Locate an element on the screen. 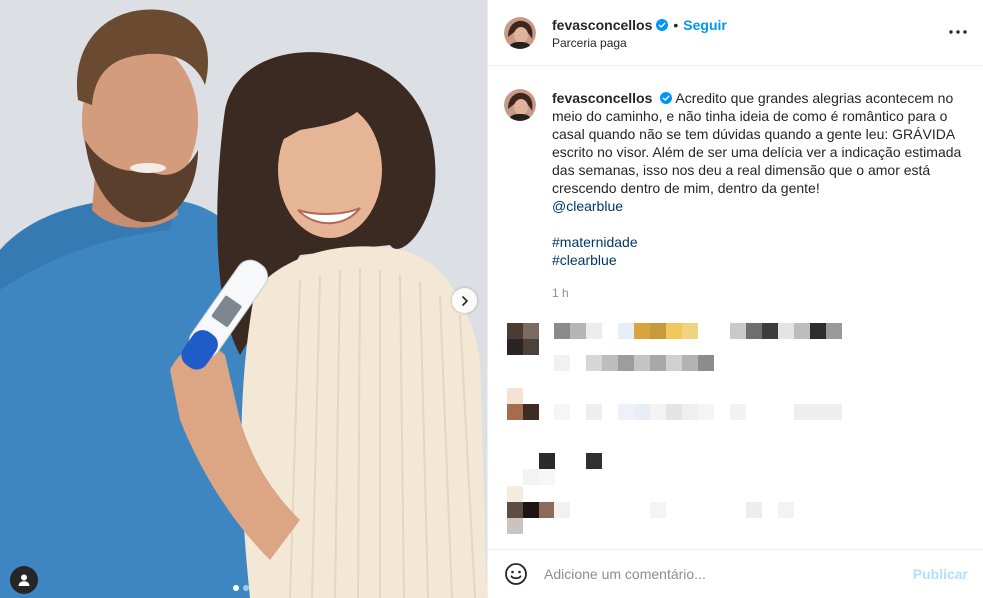 The image size is (983, 598). emoji-button is located at coordinates (516, 574).